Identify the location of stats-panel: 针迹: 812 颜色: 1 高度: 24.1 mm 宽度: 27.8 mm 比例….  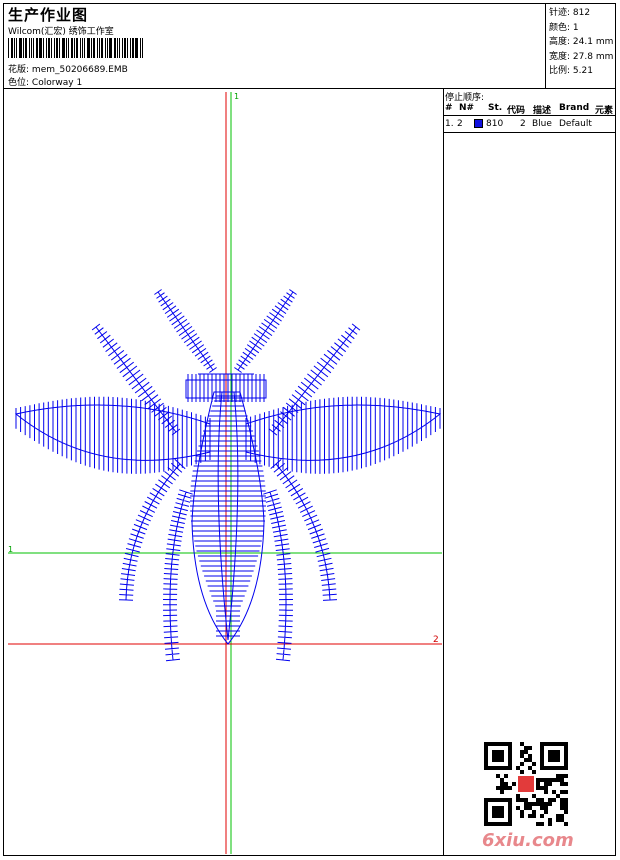
(581, 42).